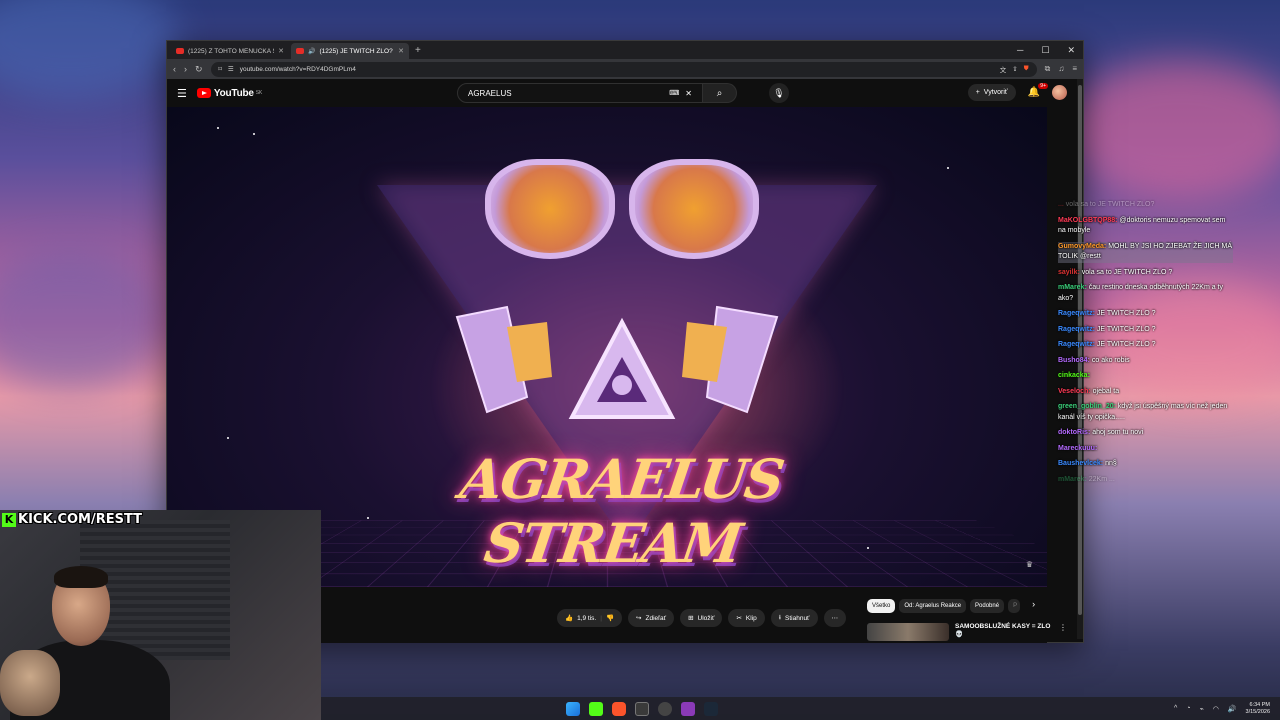 The height and width of the screenshot is (720, 1280). Describe the element at coordinates (688, 708) in the screenshot. I see `streaming-app-icon` at that location.